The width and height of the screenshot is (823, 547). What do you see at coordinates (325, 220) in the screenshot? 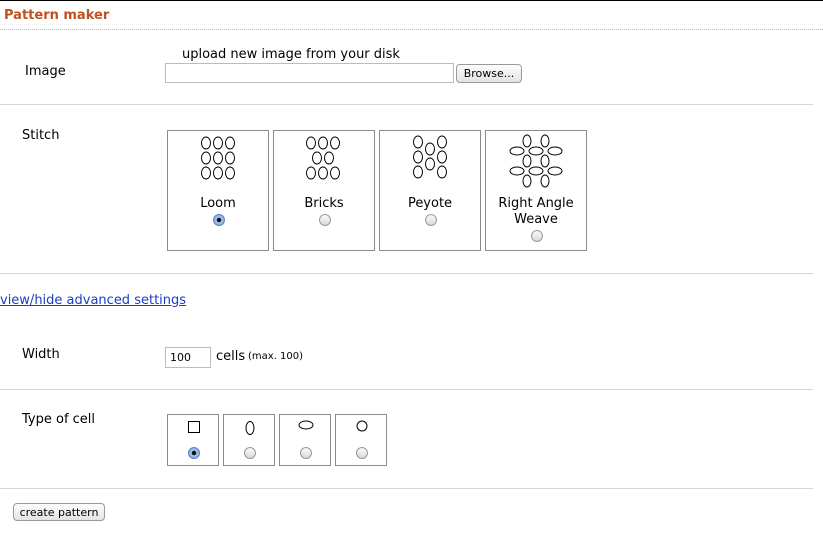
I see `stitch-radio-bricks` at bounding box center [325, 220].